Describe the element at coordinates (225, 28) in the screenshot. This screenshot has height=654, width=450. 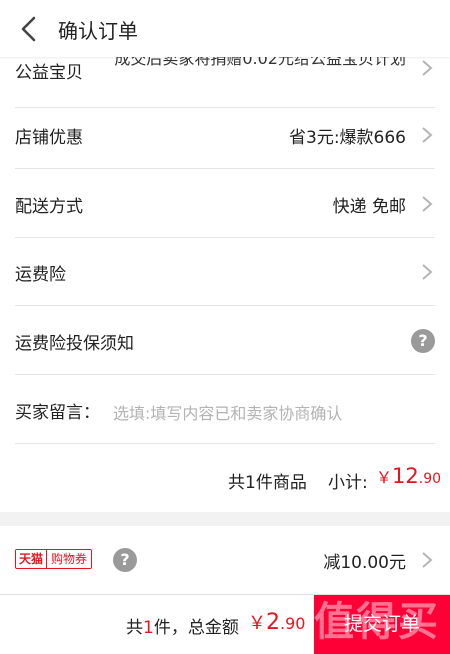
I see `app-header: 确认订单` at that location.